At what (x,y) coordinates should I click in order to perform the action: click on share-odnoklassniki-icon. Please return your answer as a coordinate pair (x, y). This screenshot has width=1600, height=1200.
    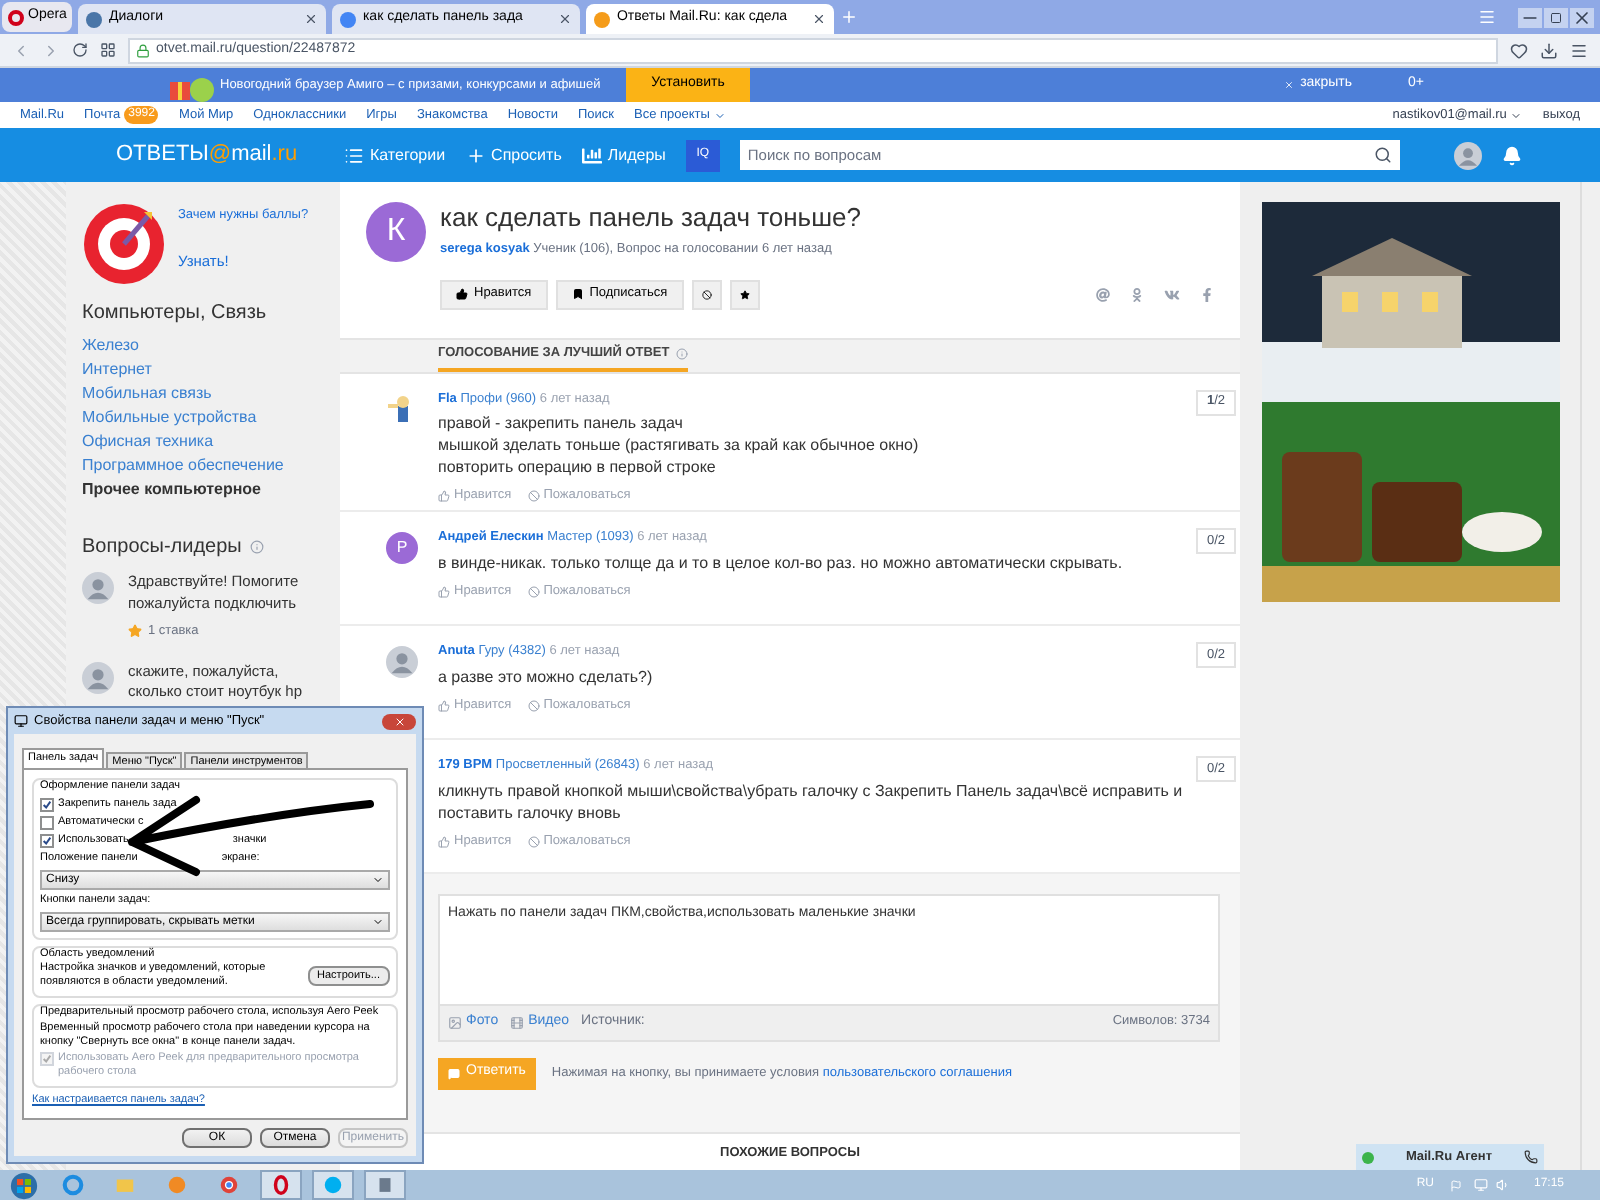
    Looking at the image, I should click on (1137, 294).